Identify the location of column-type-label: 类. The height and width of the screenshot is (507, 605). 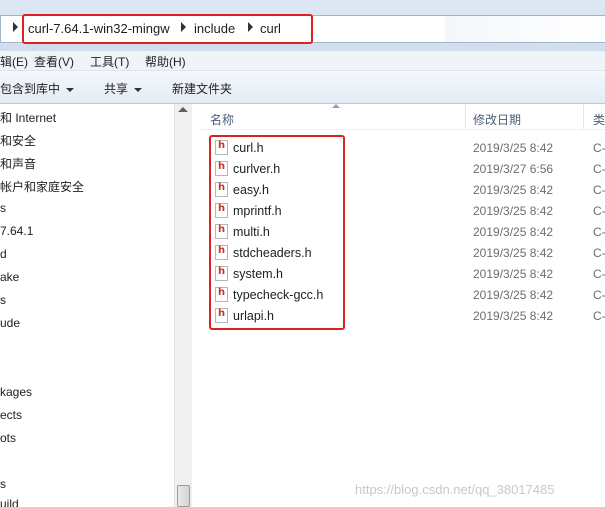
(599, 120).